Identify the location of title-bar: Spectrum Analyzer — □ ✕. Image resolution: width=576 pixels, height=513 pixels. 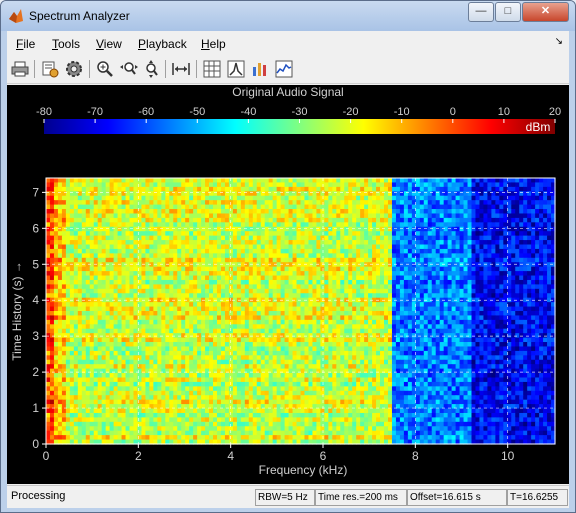
(288, 16).